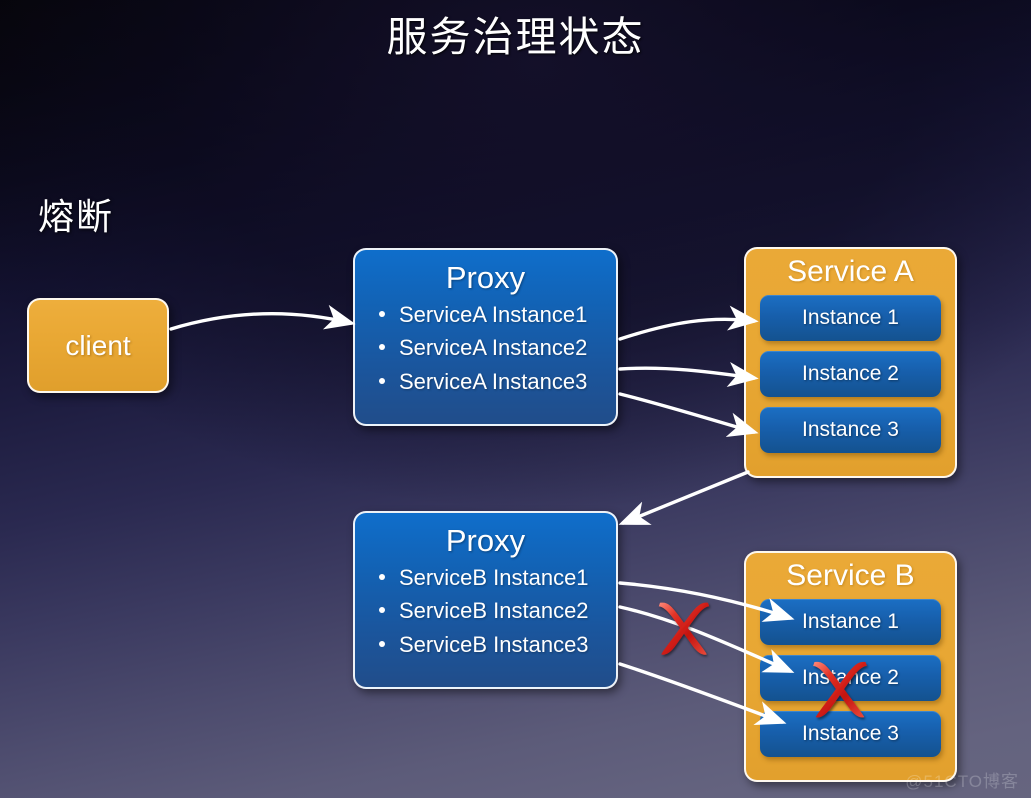 The width and height of the screenshot is (1031, 798). I want to click on service-a-instance-2: Instance 2, so click(850, 374).